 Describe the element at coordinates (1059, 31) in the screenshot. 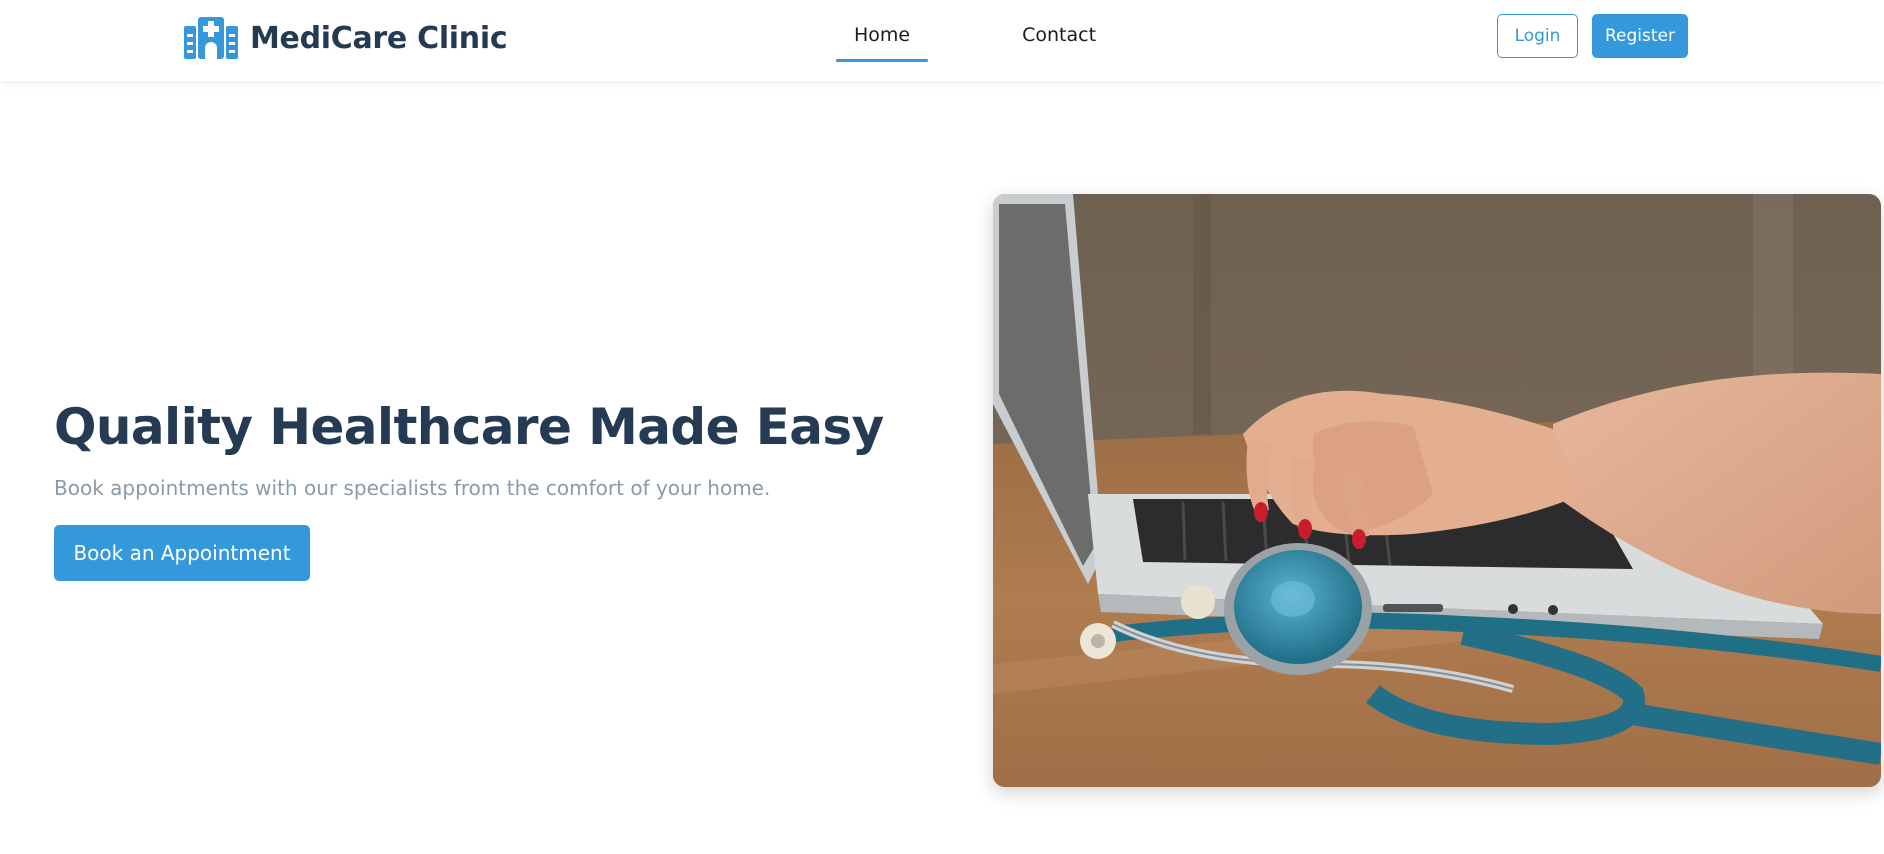

I see `nav-link-contact: Contact` at that location.